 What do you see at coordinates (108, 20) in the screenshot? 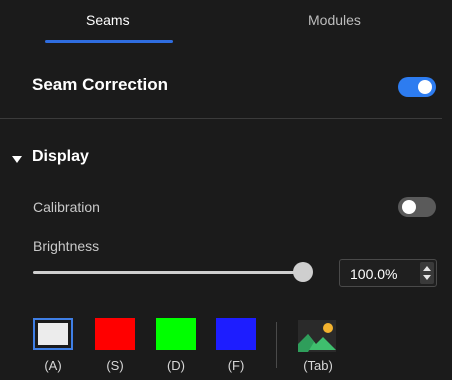
I see `tab-seams: Seams` at bounding box center [108, 20].